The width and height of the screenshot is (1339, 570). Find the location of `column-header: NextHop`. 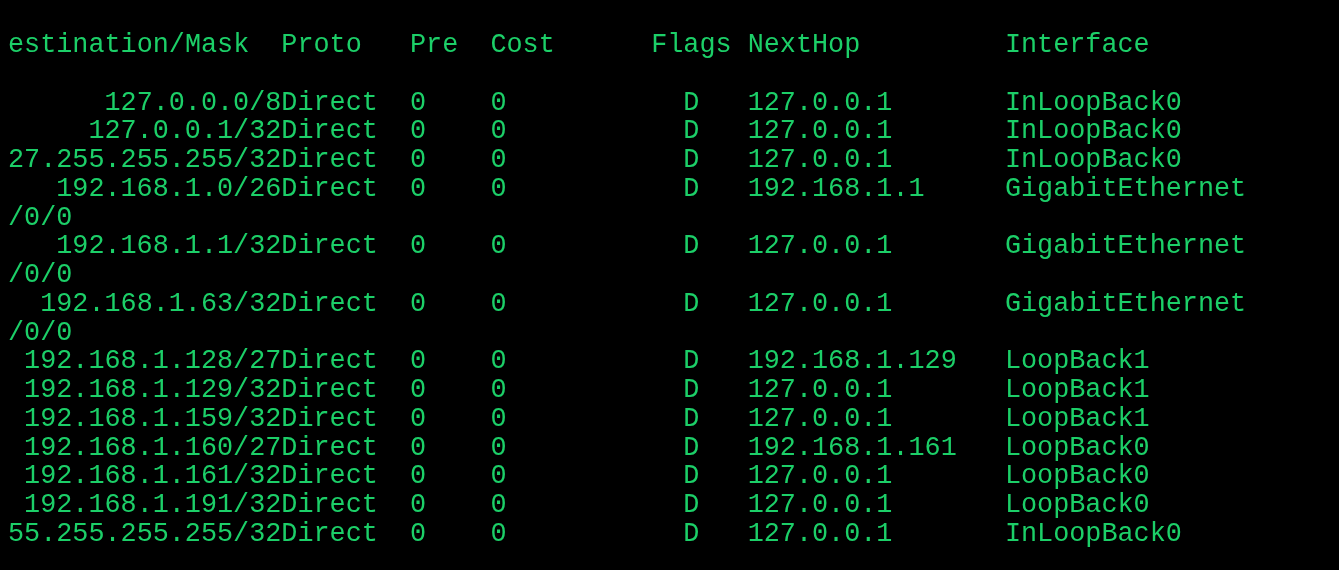

column-header: NextHop is located at coordinates (804, 45).